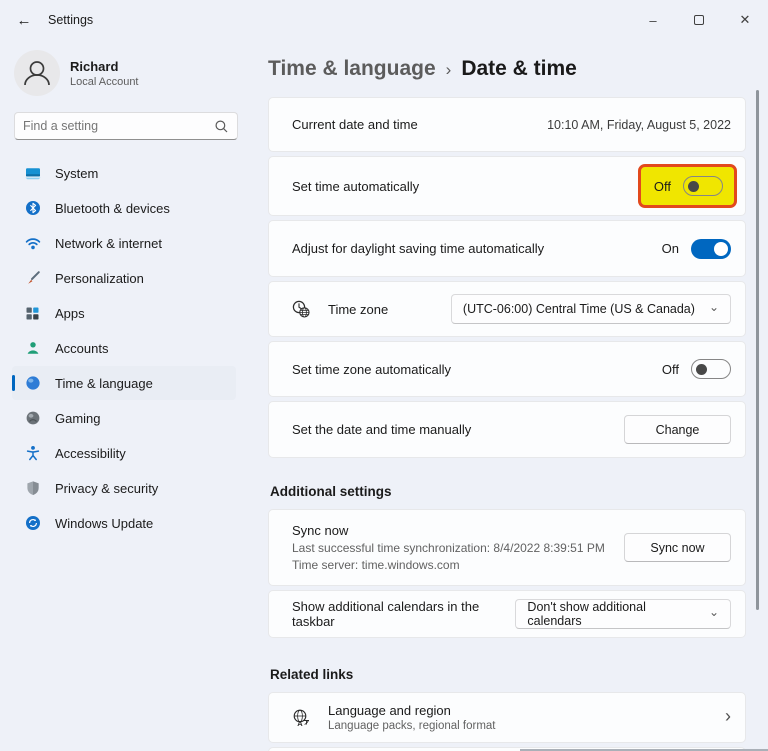 This screenshot has height=751, width=768. Describe the element at coordinates (670, 248) in the screenshot. I see `toggle-state-label: On` at that location.